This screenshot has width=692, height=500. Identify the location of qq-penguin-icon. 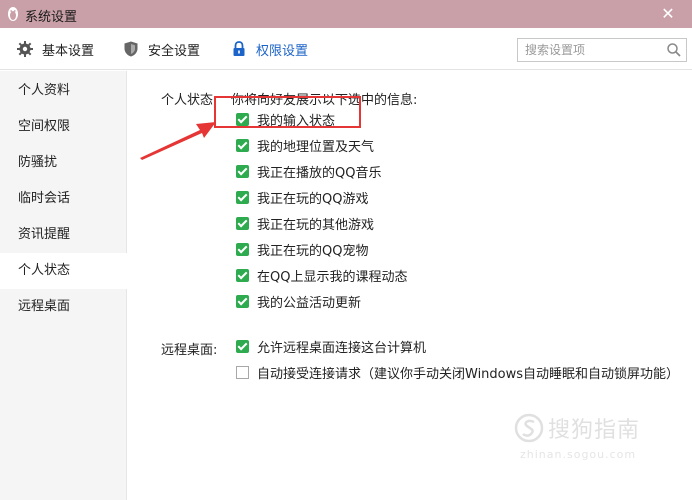
(13, 14).